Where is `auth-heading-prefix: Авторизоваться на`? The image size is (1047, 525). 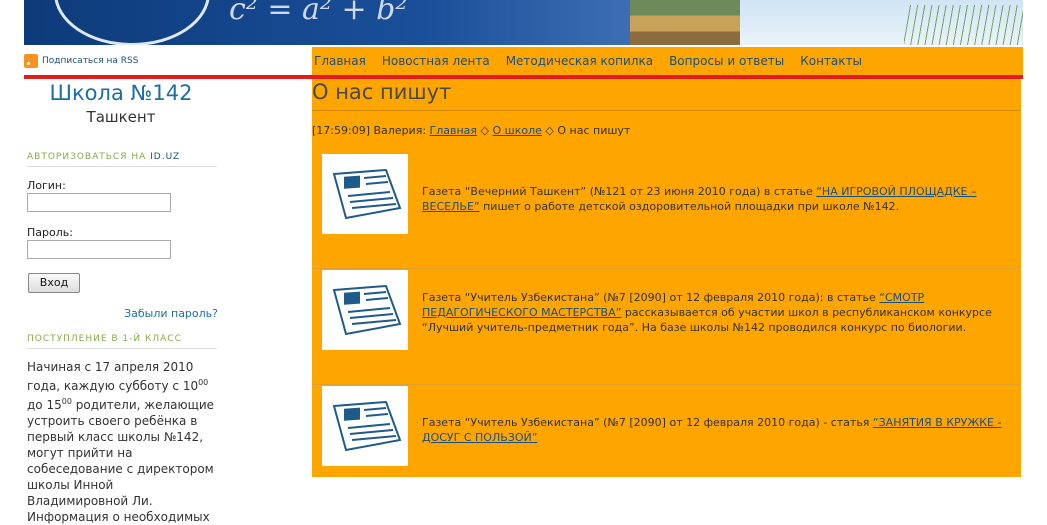
auth-heading-prefix: Авторизоваться на is located at coordinates (87, 157).